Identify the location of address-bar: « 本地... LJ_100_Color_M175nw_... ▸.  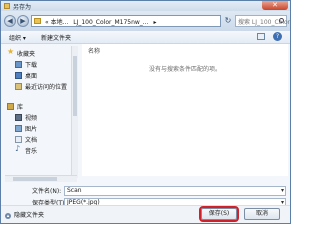
(126, 21).